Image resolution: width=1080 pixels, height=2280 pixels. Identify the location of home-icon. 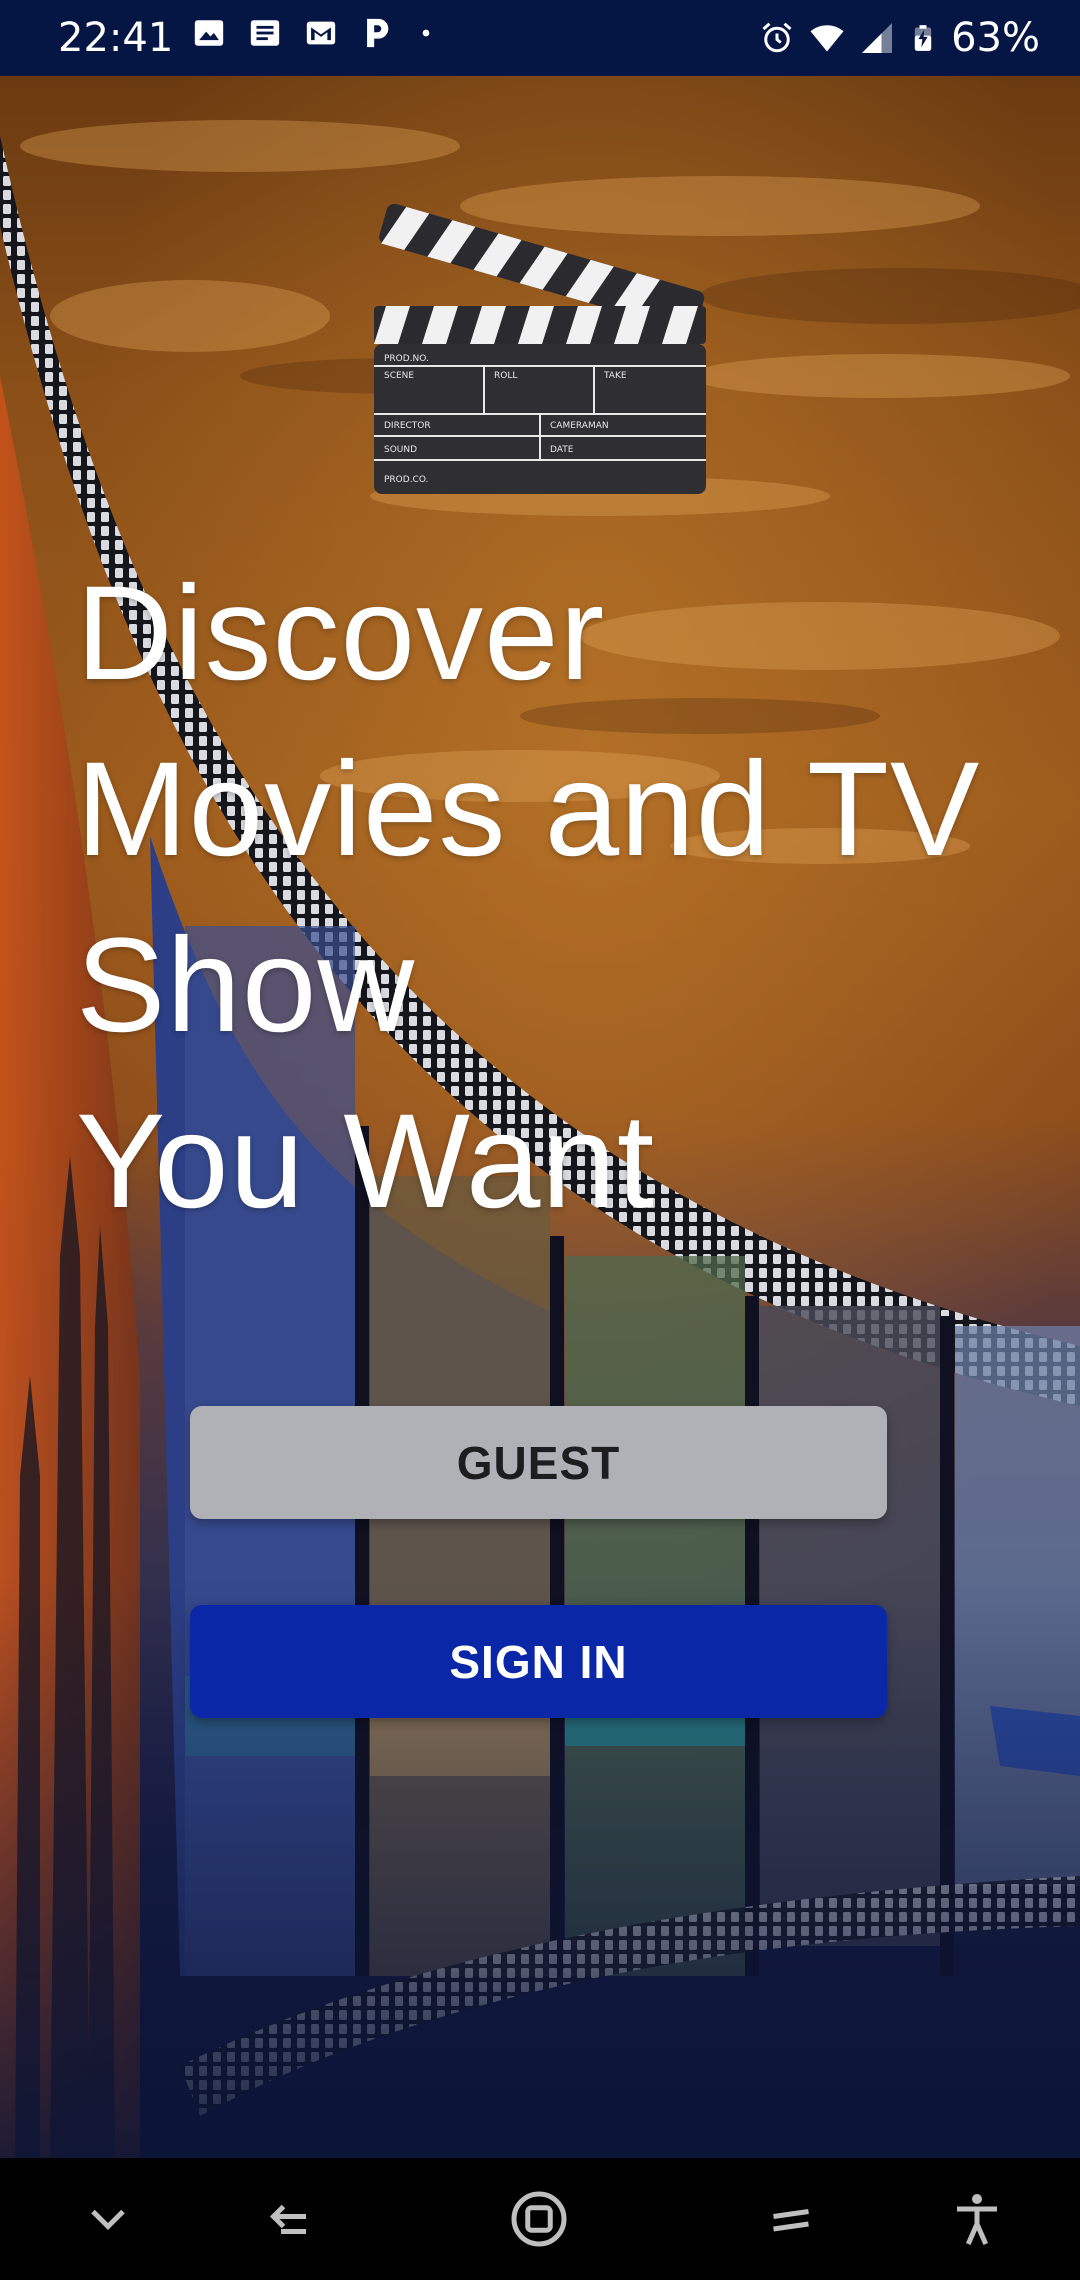
(539, 2219).